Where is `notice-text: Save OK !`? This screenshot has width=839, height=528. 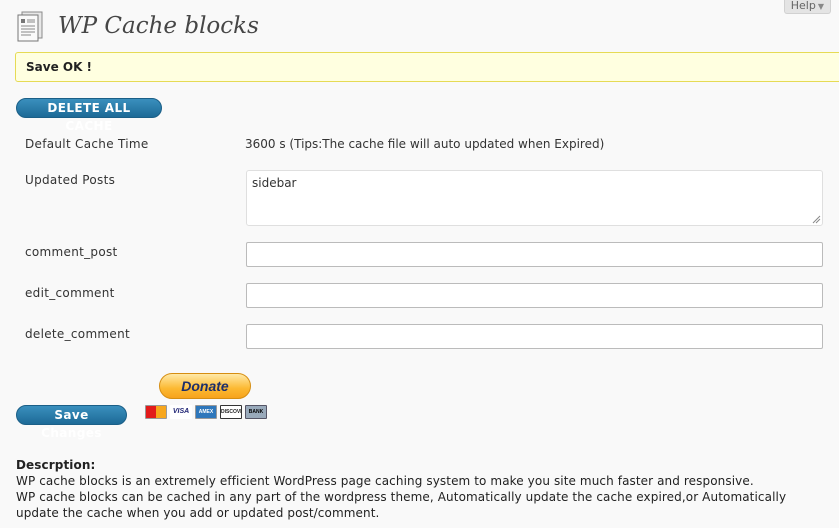
notice-text: Save OK ! is located at coordinates (59, 67).